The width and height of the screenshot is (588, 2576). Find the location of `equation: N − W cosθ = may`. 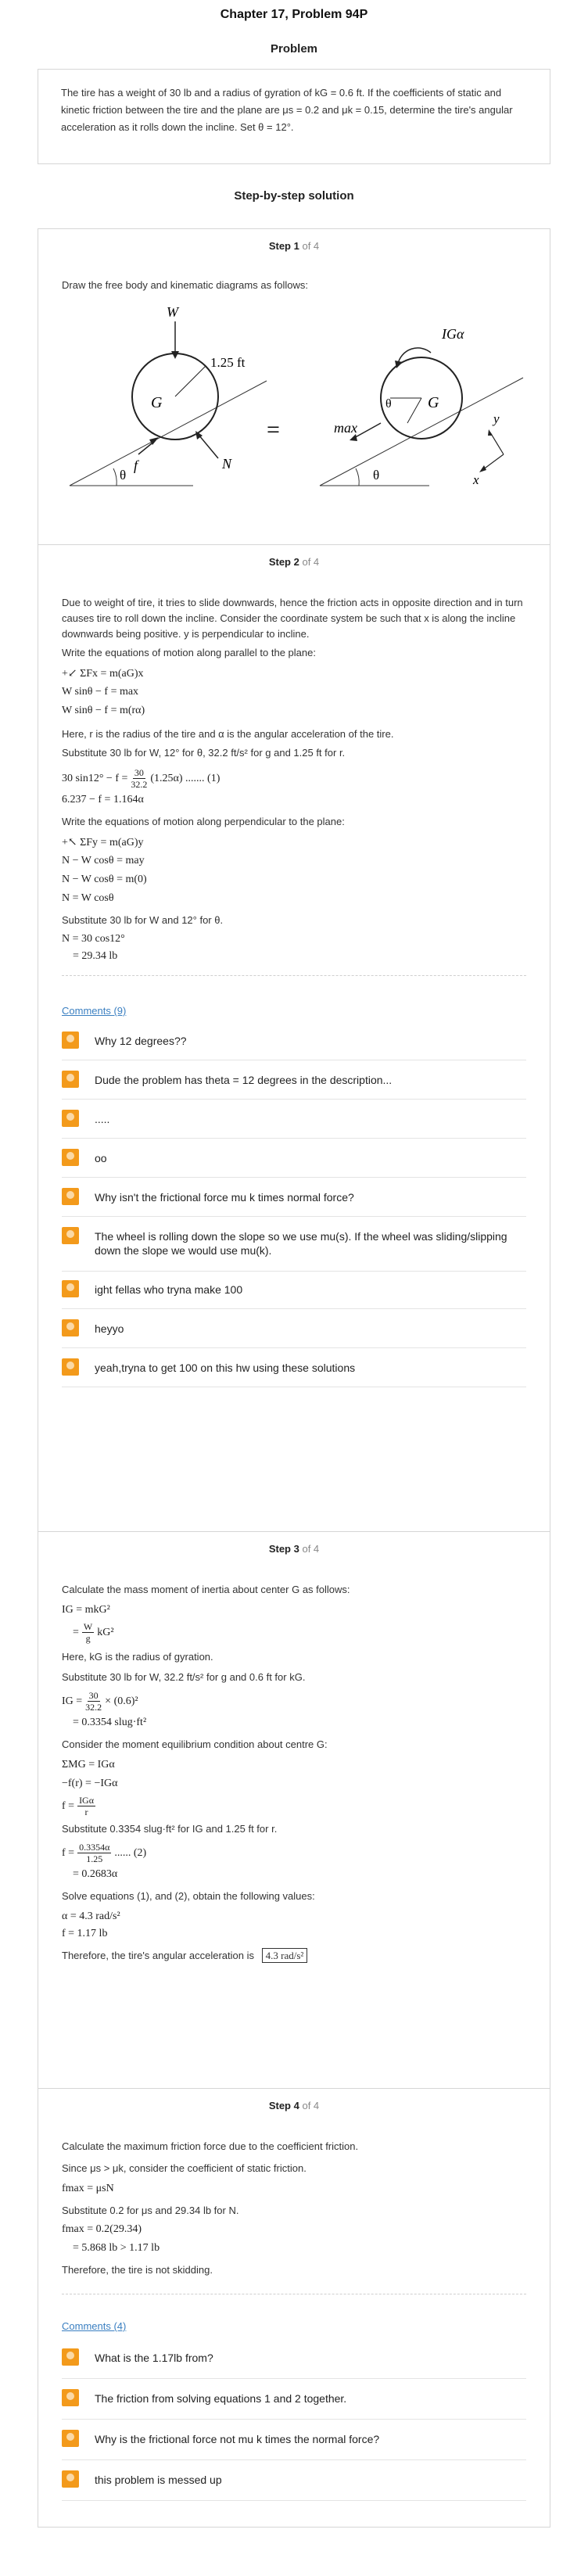

equation: N − W cosθ = may is located at coordinates (103, 860).